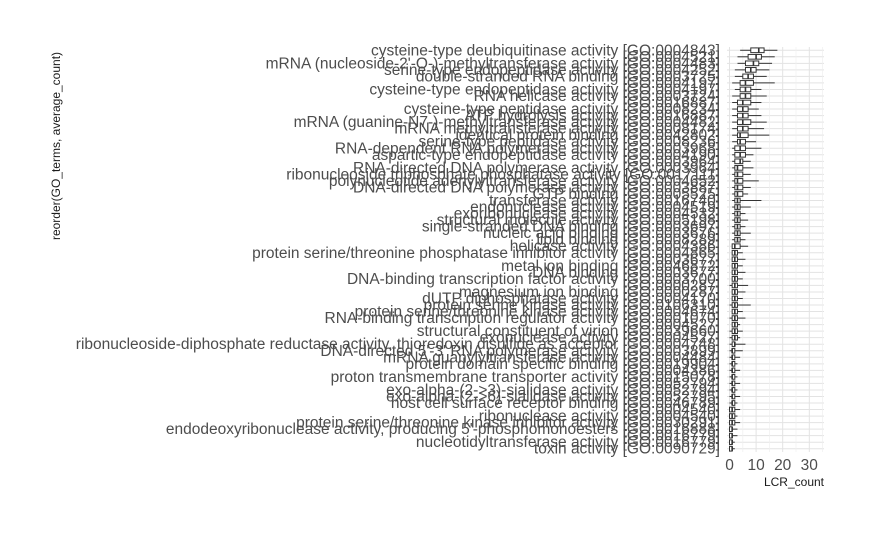 The image size is (875, 540). I want to click on x-axis-tick-label: 30, so click(810, 465).